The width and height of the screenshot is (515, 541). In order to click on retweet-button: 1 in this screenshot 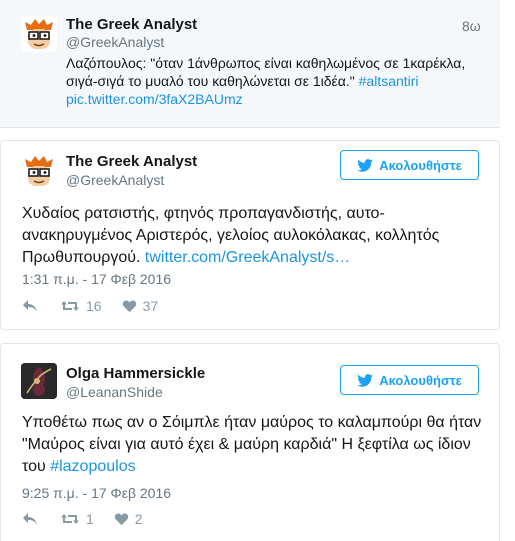, I will do `click(77, 519)`.